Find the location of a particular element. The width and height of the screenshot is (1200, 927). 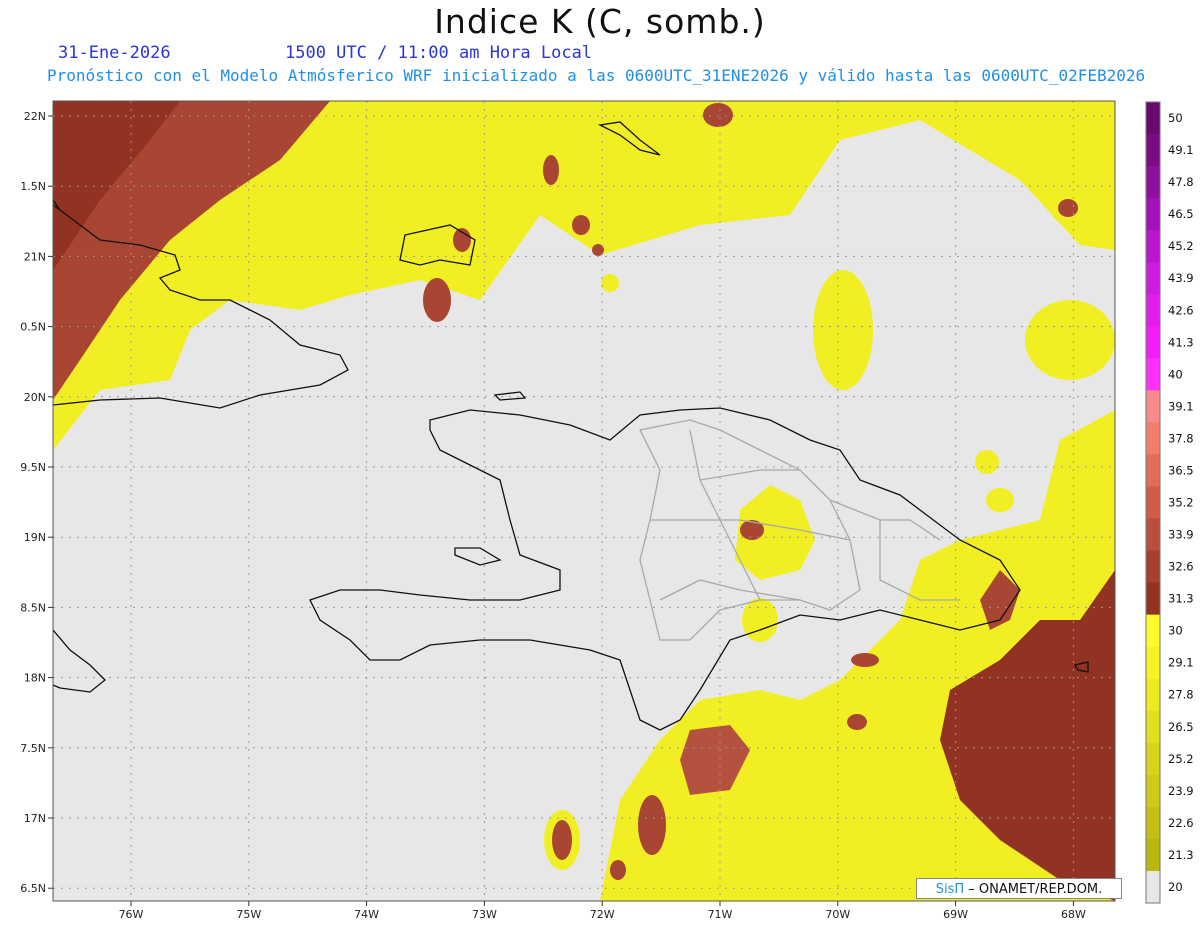

colorbar-label: 37.8 is located at coordinates (1181, 438).